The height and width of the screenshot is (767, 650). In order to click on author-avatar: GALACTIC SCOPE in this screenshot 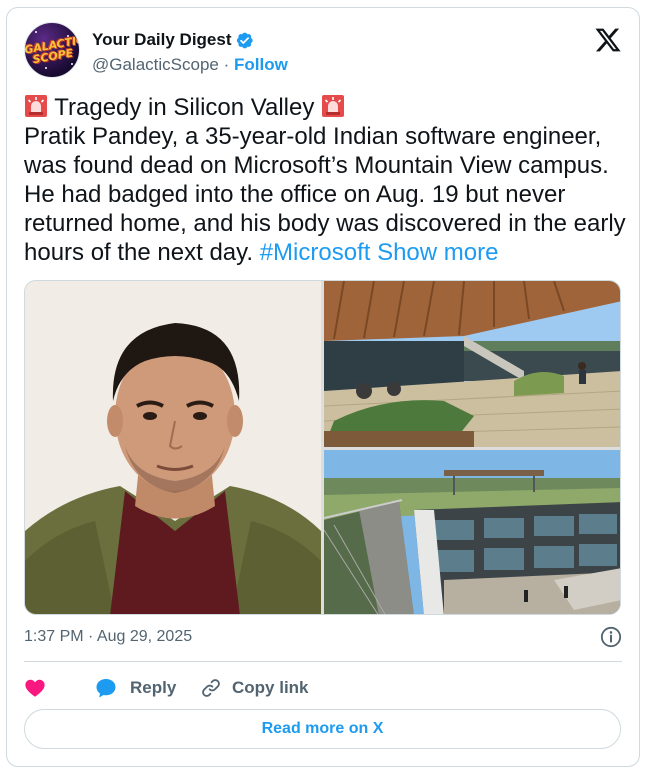, I will do `click(52, 50)`.